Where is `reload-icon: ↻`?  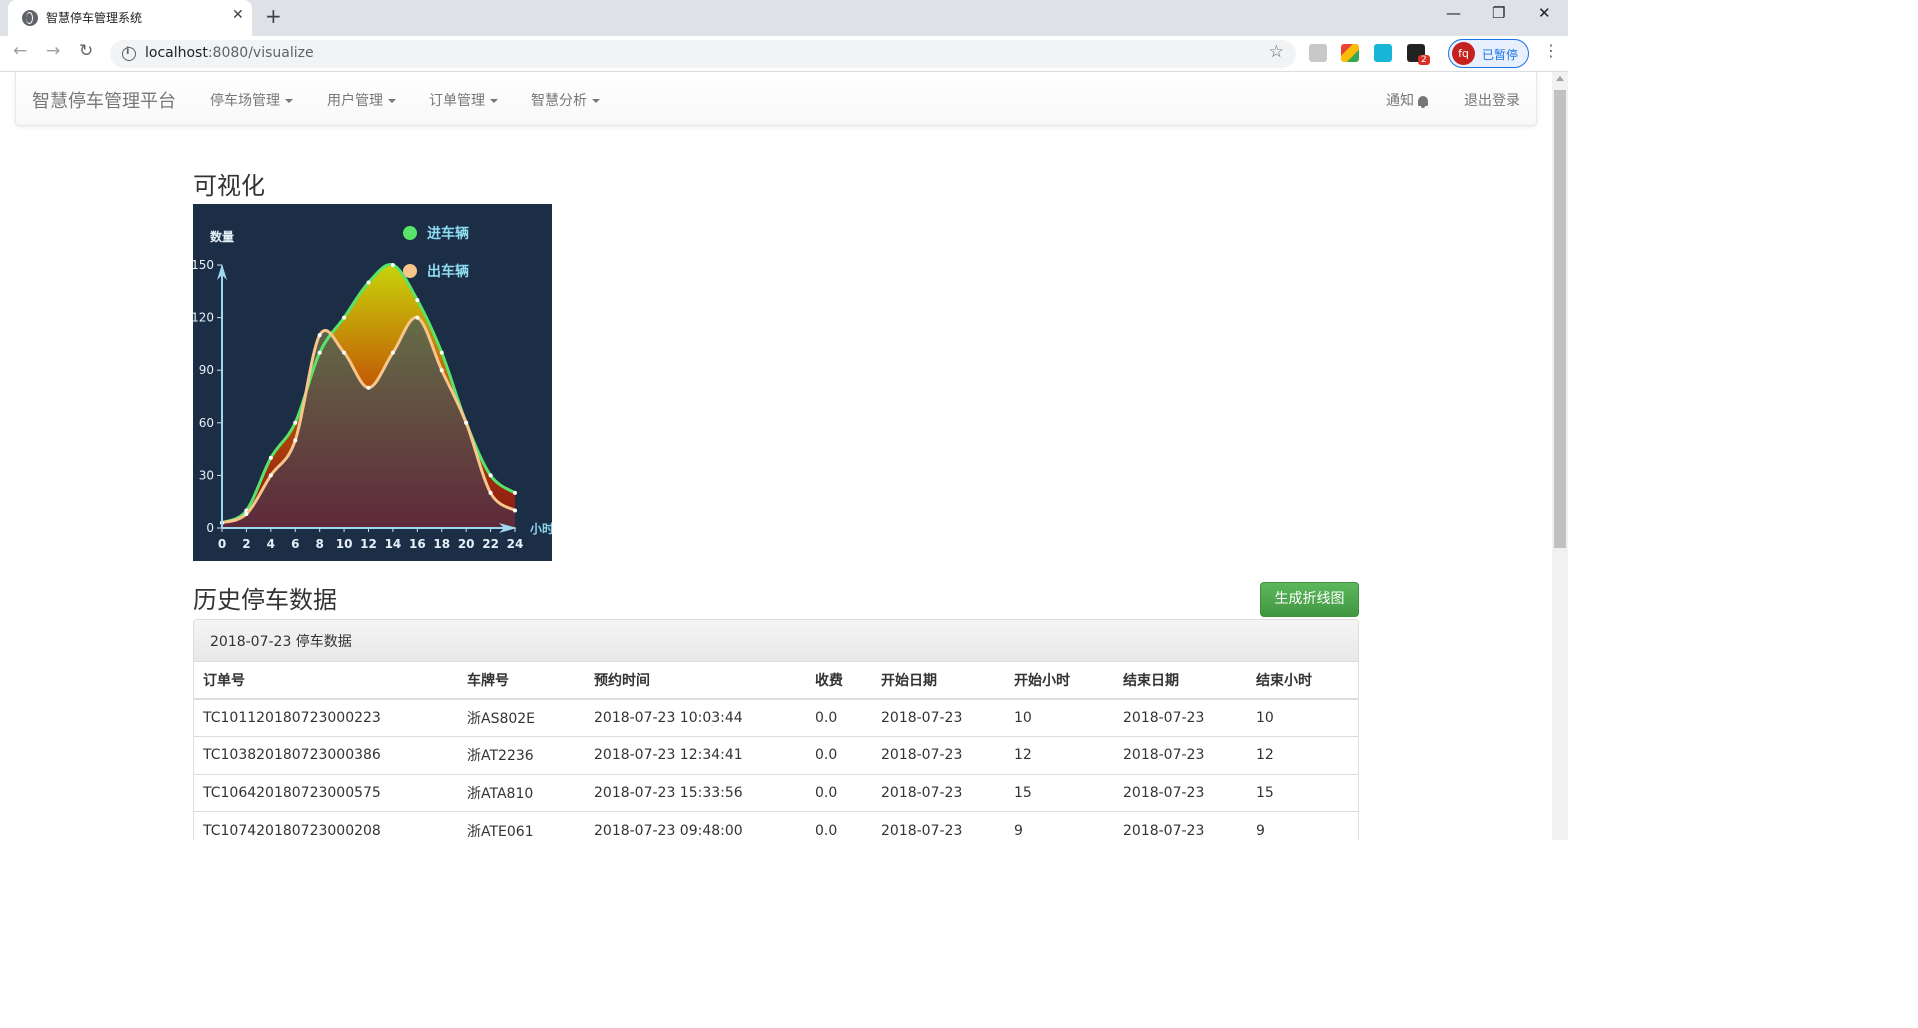
reload-icon: ↻ is located at coordinates (86, 51).